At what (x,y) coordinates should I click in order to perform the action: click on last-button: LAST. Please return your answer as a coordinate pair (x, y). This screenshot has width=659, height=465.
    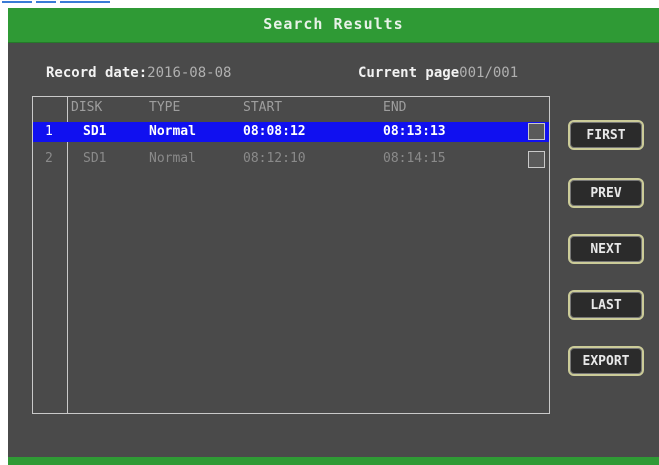
    Looking at the image, I should click on (606, 305).